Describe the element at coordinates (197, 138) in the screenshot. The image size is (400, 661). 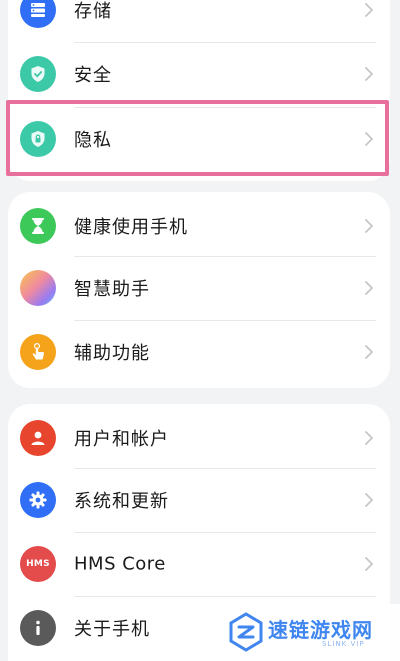
I see `highlight-box` at that location.